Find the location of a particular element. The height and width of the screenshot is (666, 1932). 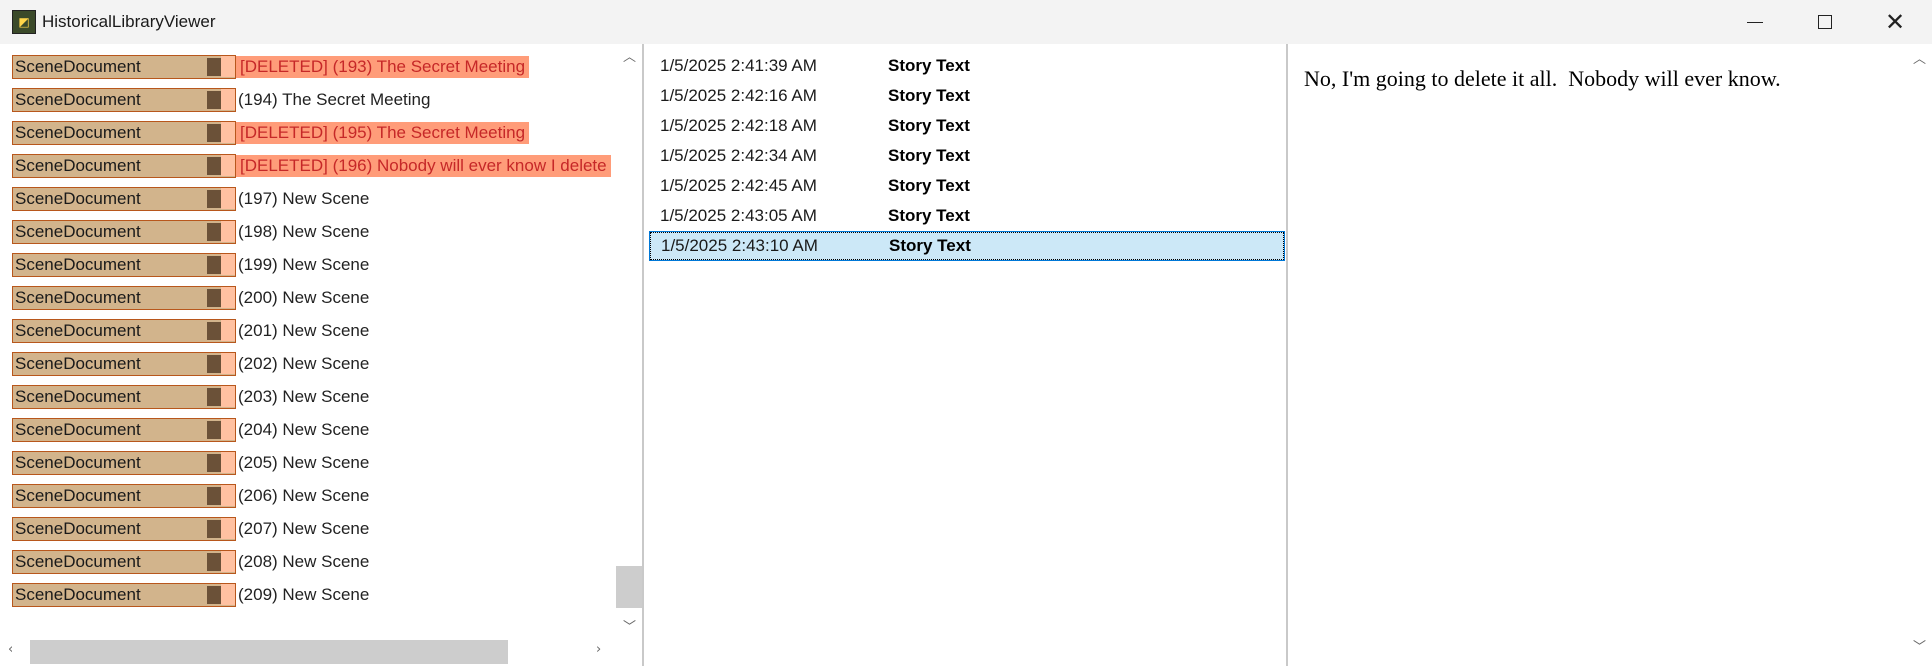

maximize-button is located at coordinates (1825, 22).